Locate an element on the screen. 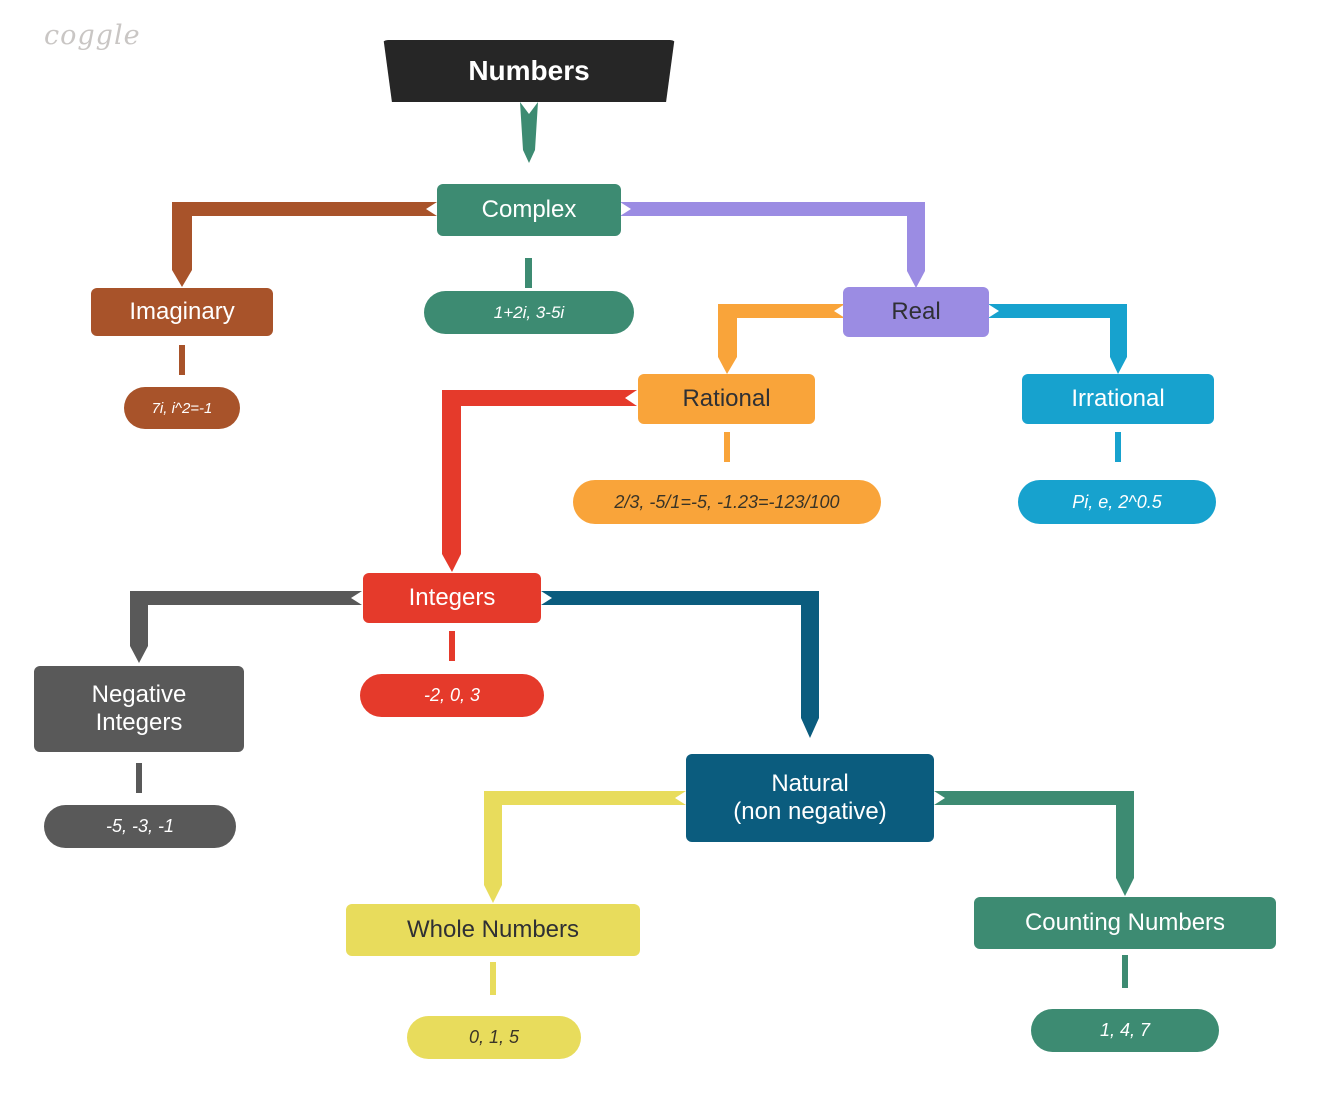 The width and height of the screenshot is (1320, 1108). leaf-negative-example: -5, -3, -1 is located at coordinates (140, 826).